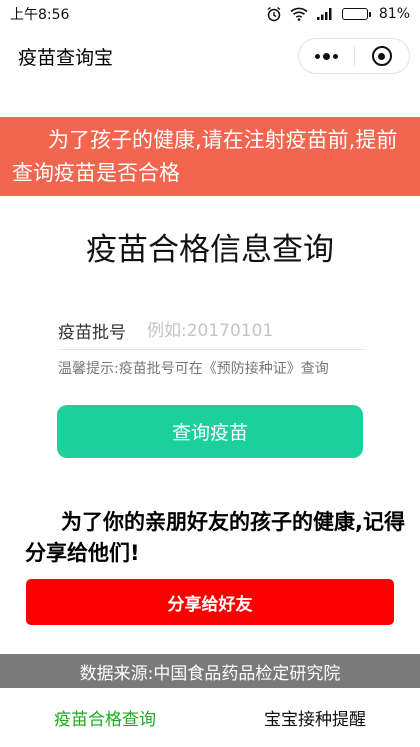 Image resolution: width=420 pixels, height=747 pixels. I want to click on warning-banner: 为了孩子的健康,请在注射疫苗前,提前查询疫苗是否合格, so click(210, 156).